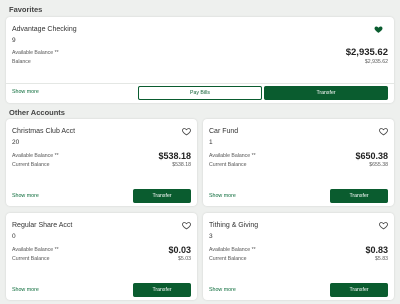 This screenshot has width=400, height=304. What do you see at coordinates (376, 250) in the screenshot?
I see `available-balance-value: $0.83` at bounding box center [376, 250].